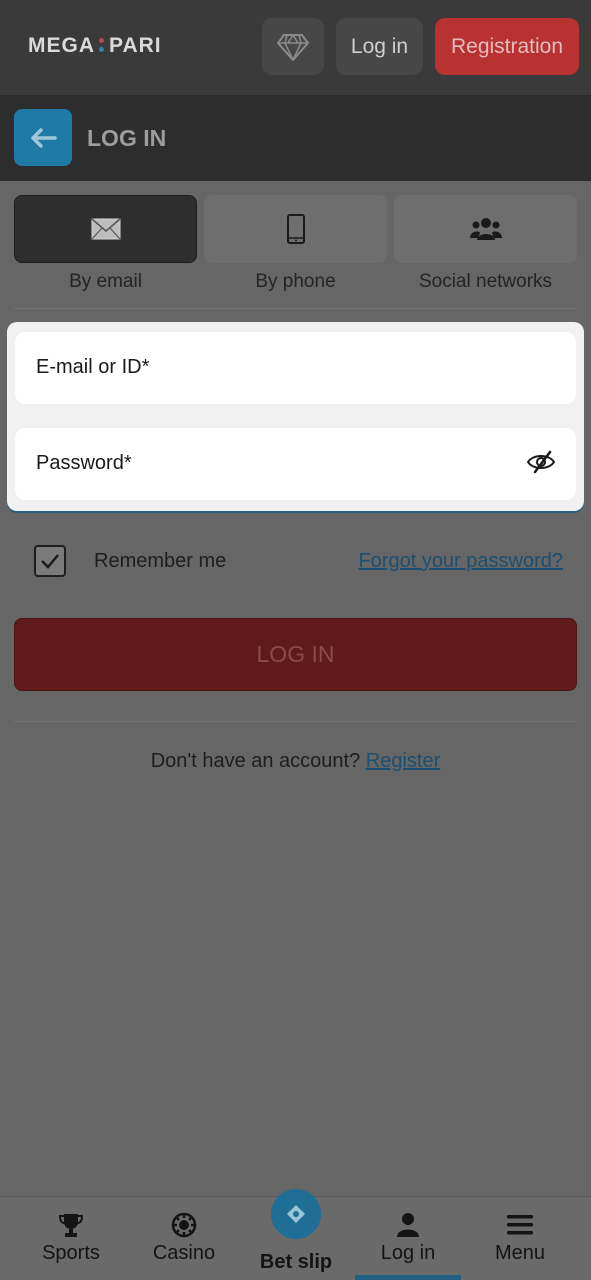  I want to click on nav-sports: Sports, so click(71, 1238).